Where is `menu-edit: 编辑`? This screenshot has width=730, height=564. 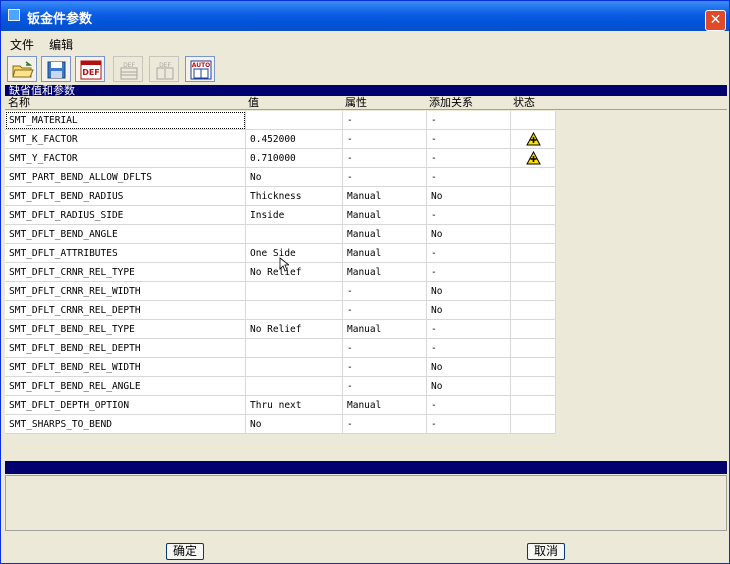
menu-edit: 编辑 is located at coordinates (61, 44).